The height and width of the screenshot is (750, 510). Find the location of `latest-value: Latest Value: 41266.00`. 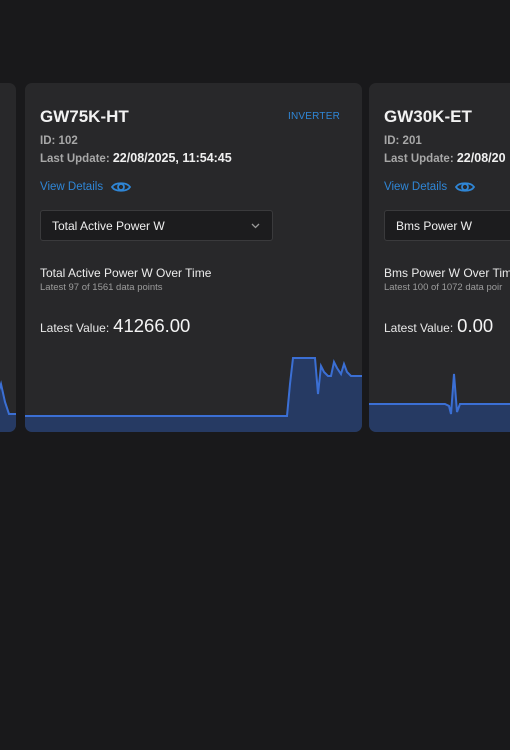

latest-value: Latest Value: 41266.00 is located at coordinates (115, 326).